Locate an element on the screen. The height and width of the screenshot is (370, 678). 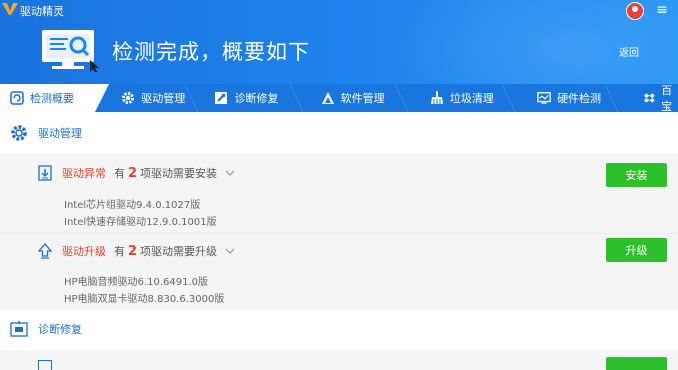
driver-abnormal-row: 驱动异常 有 2 项驱动需要安装 is located at coordinates (136, 173).